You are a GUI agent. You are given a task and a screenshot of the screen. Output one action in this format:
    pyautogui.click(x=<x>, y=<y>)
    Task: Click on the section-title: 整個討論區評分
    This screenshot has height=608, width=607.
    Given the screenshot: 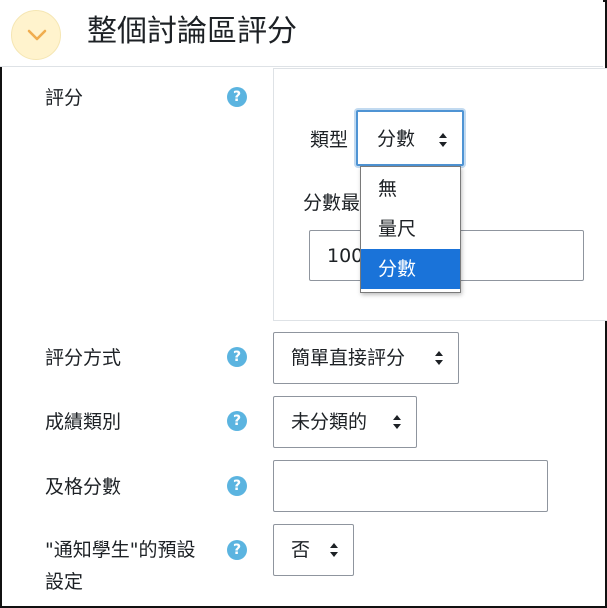 What is the action you would take?
    pyautogui.click(x=192, y=31)
    